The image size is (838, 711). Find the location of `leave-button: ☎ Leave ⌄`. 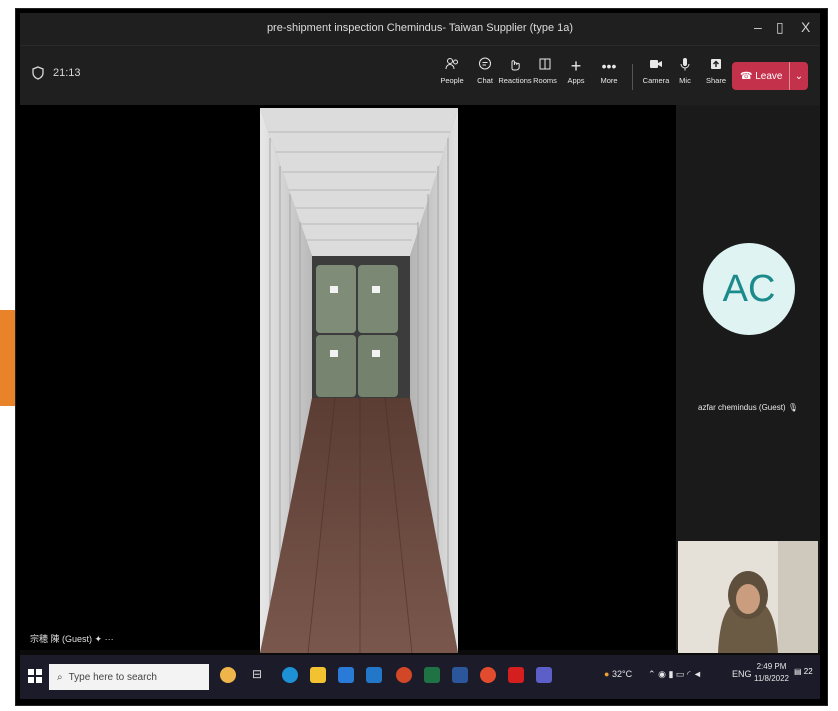

leave-button: ☎ Leave ⌄ is located at coordinates (770, 76).